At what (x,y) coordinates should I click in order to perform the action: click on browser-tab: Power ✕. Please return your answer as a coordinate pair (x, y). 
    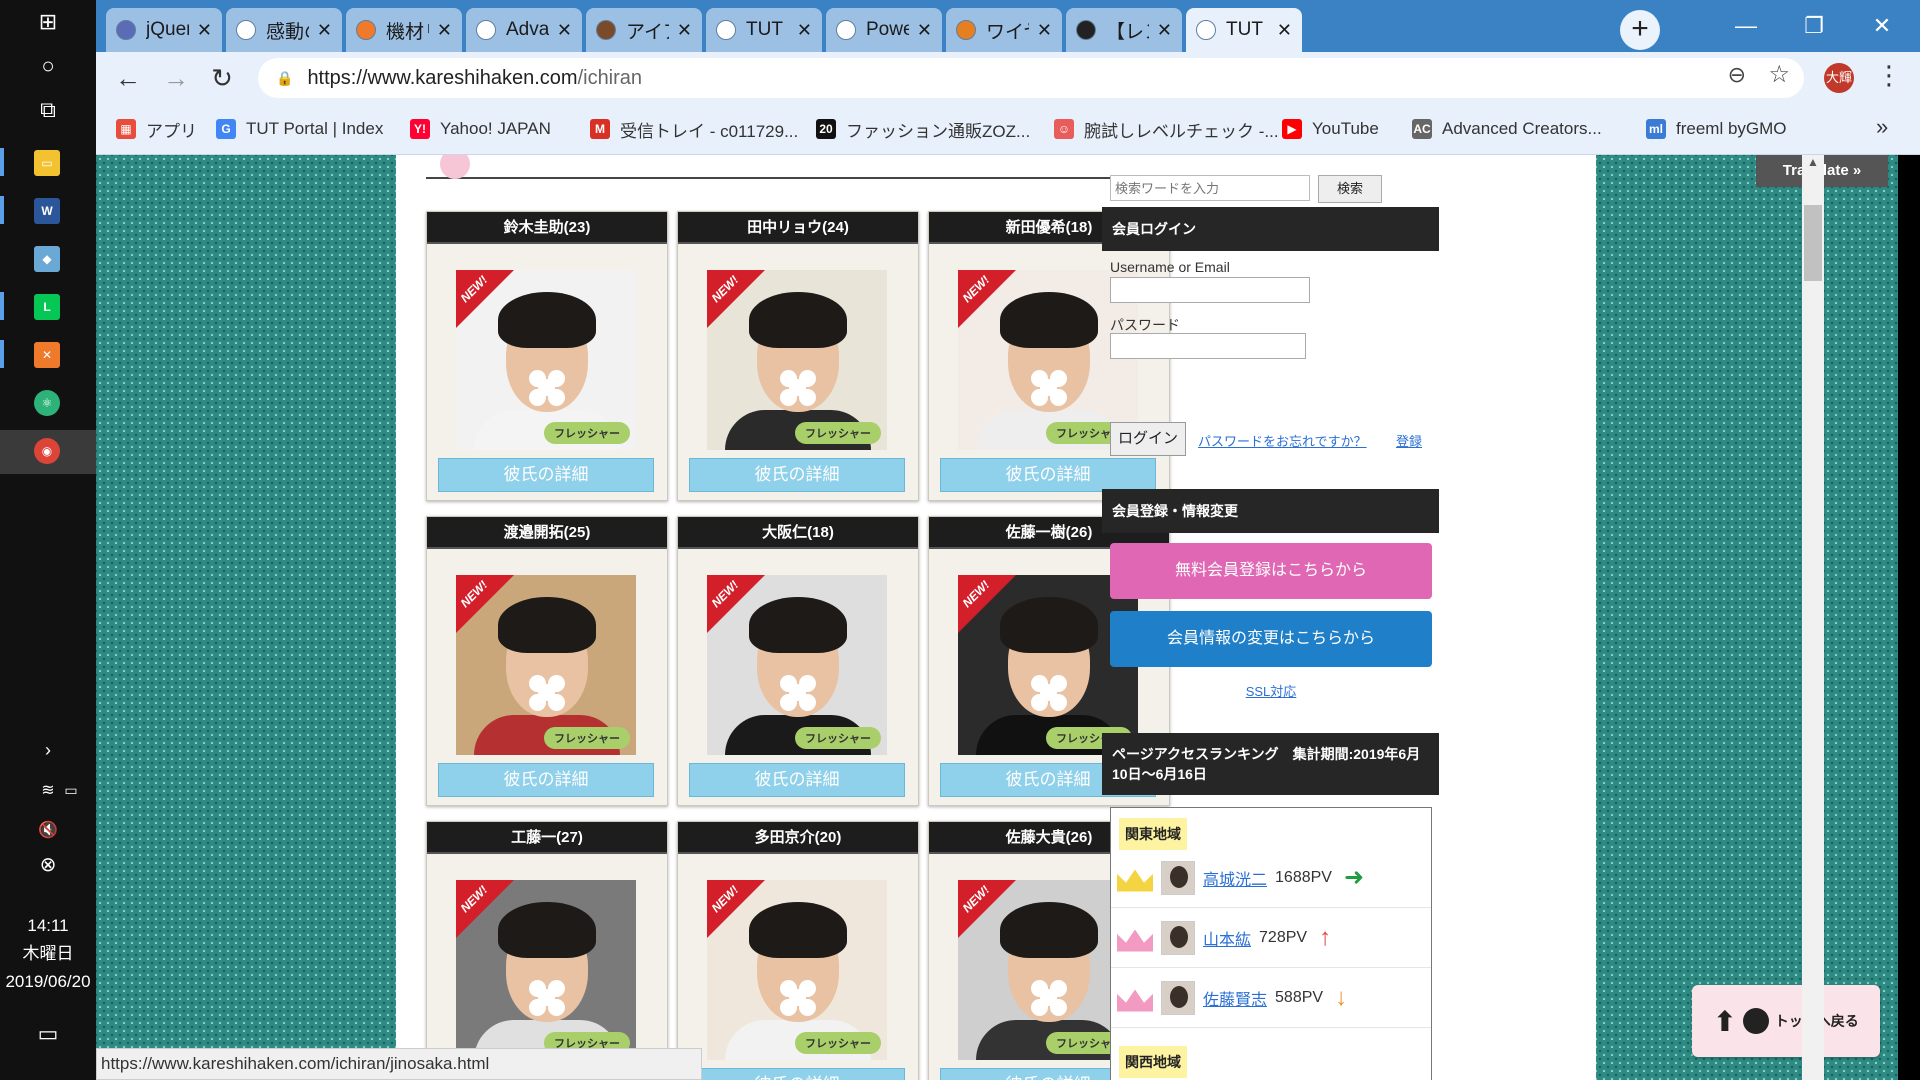
    Looking at the image, I should click on (884, 30).